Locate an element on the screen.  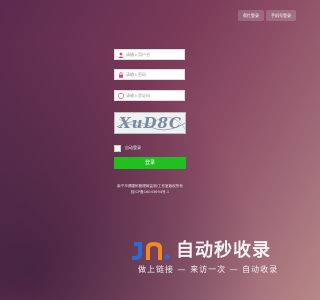
shield-icon is located at coordinates (121, 96).